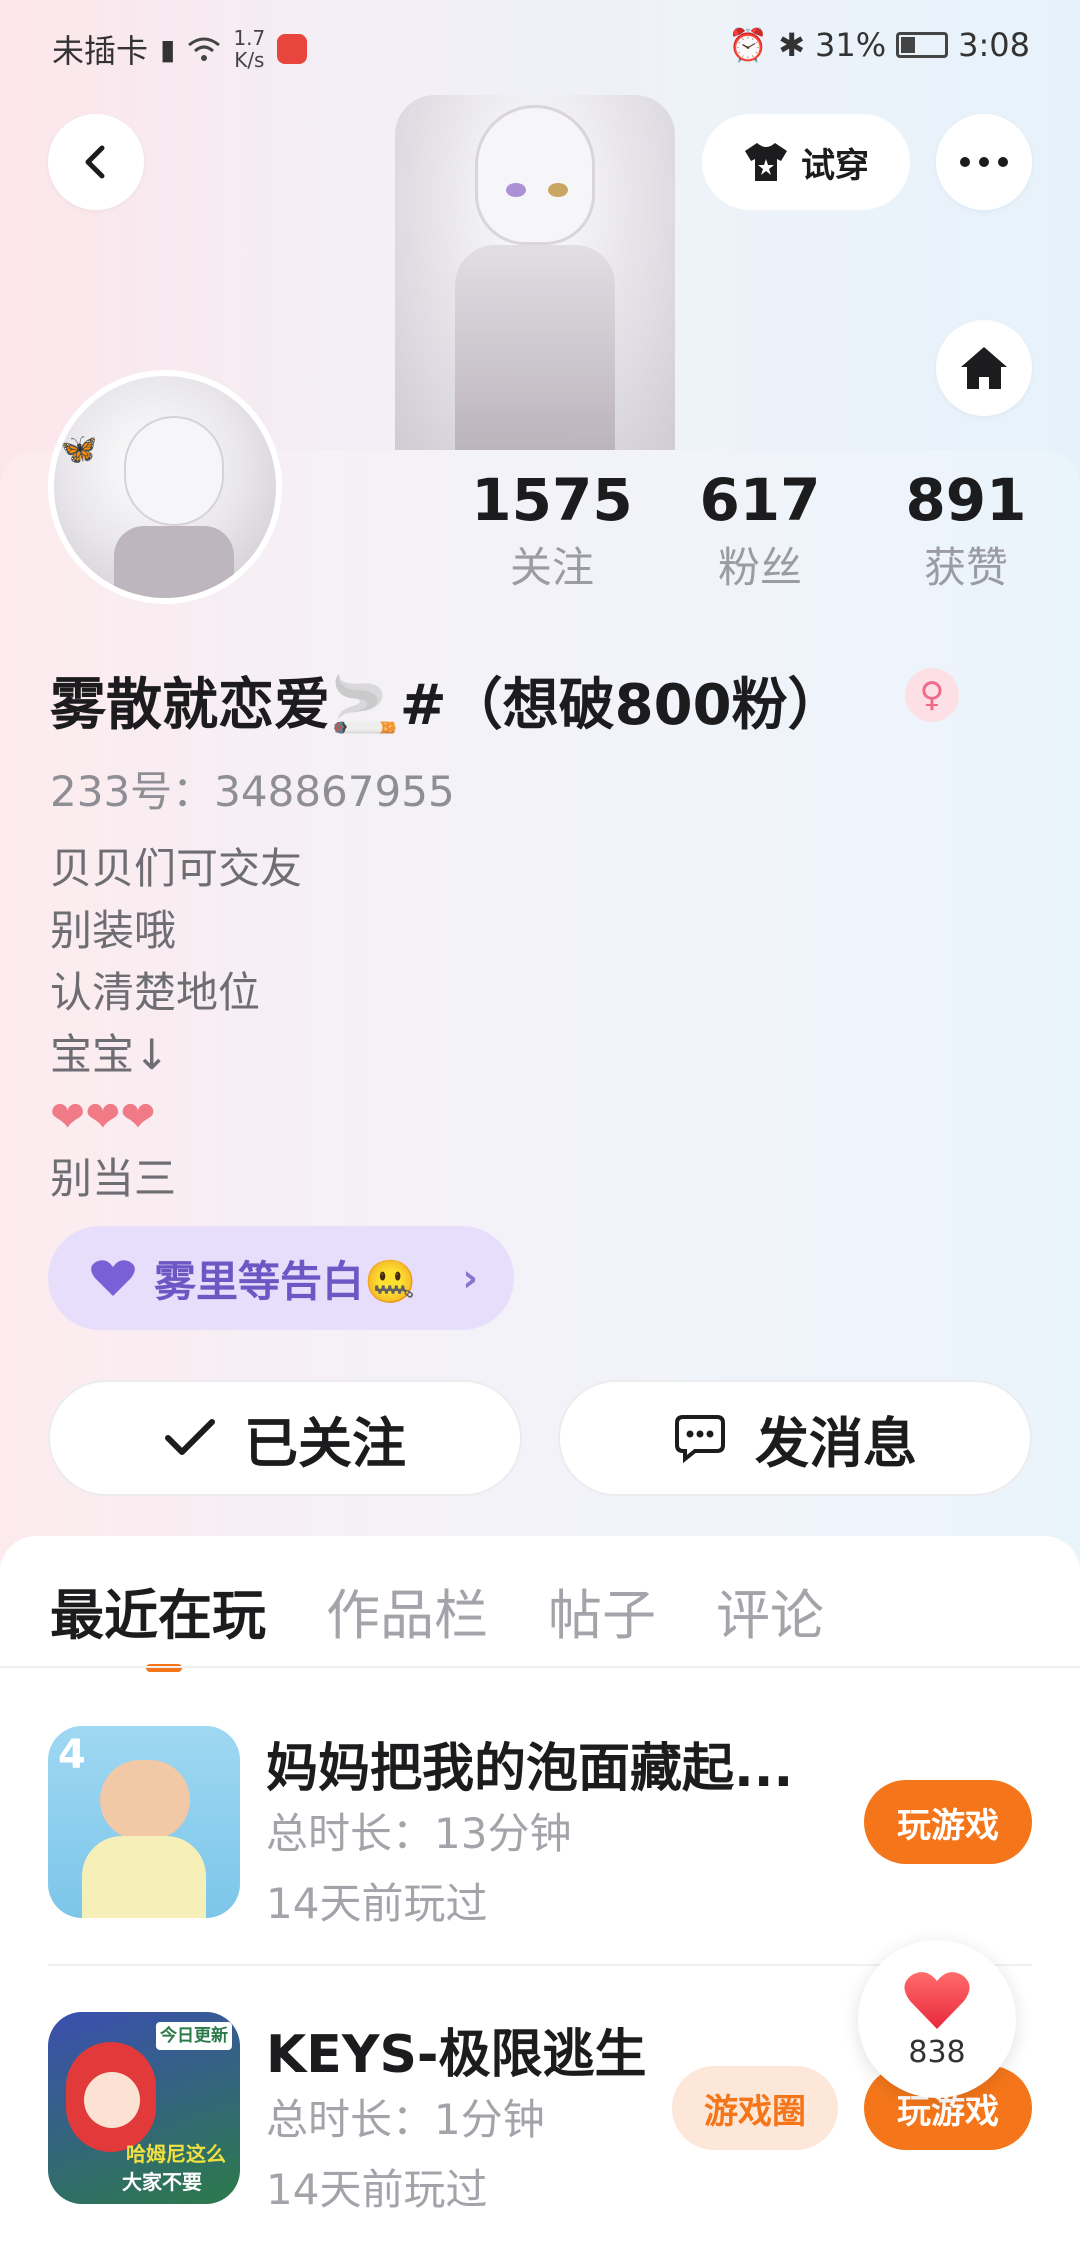 The image size is (1080, 2244). Describe the element at coordinates (760, 500) in the screenshot. I see `stat-followers-value: 617` at that location.